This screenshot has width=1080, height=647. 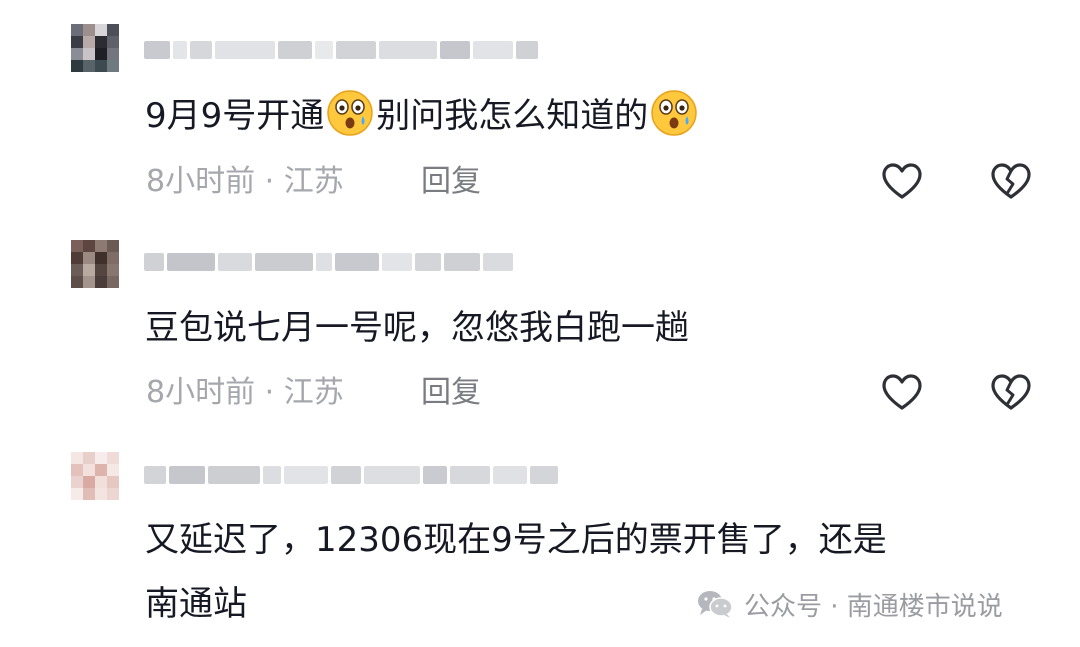 I want to click on watermark: 公众号 · 南通楼市说说, so click(x=849, y=604).